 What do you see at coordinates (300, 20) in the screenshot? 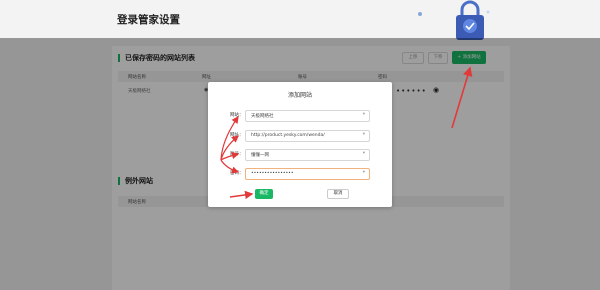
I see `page-header: 登录管家设置` at bounding box center [300, 20].